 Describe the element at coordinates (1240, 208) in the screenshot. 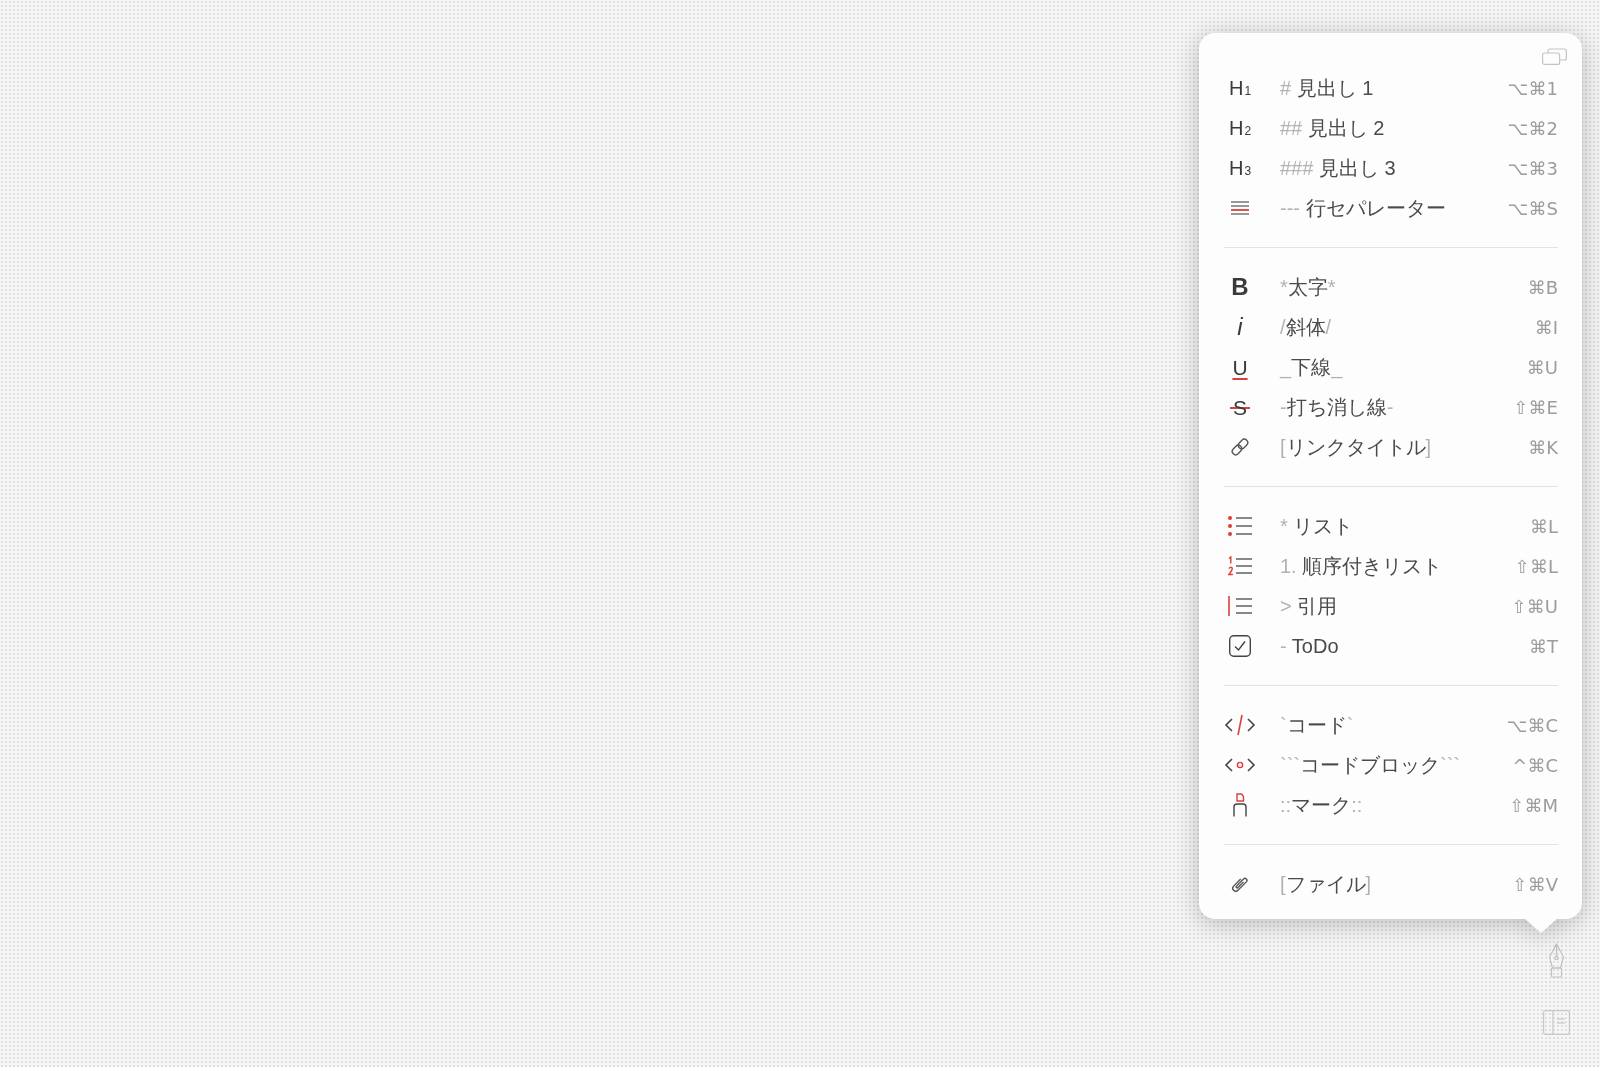

I see `separator-lines-icon` at that location.